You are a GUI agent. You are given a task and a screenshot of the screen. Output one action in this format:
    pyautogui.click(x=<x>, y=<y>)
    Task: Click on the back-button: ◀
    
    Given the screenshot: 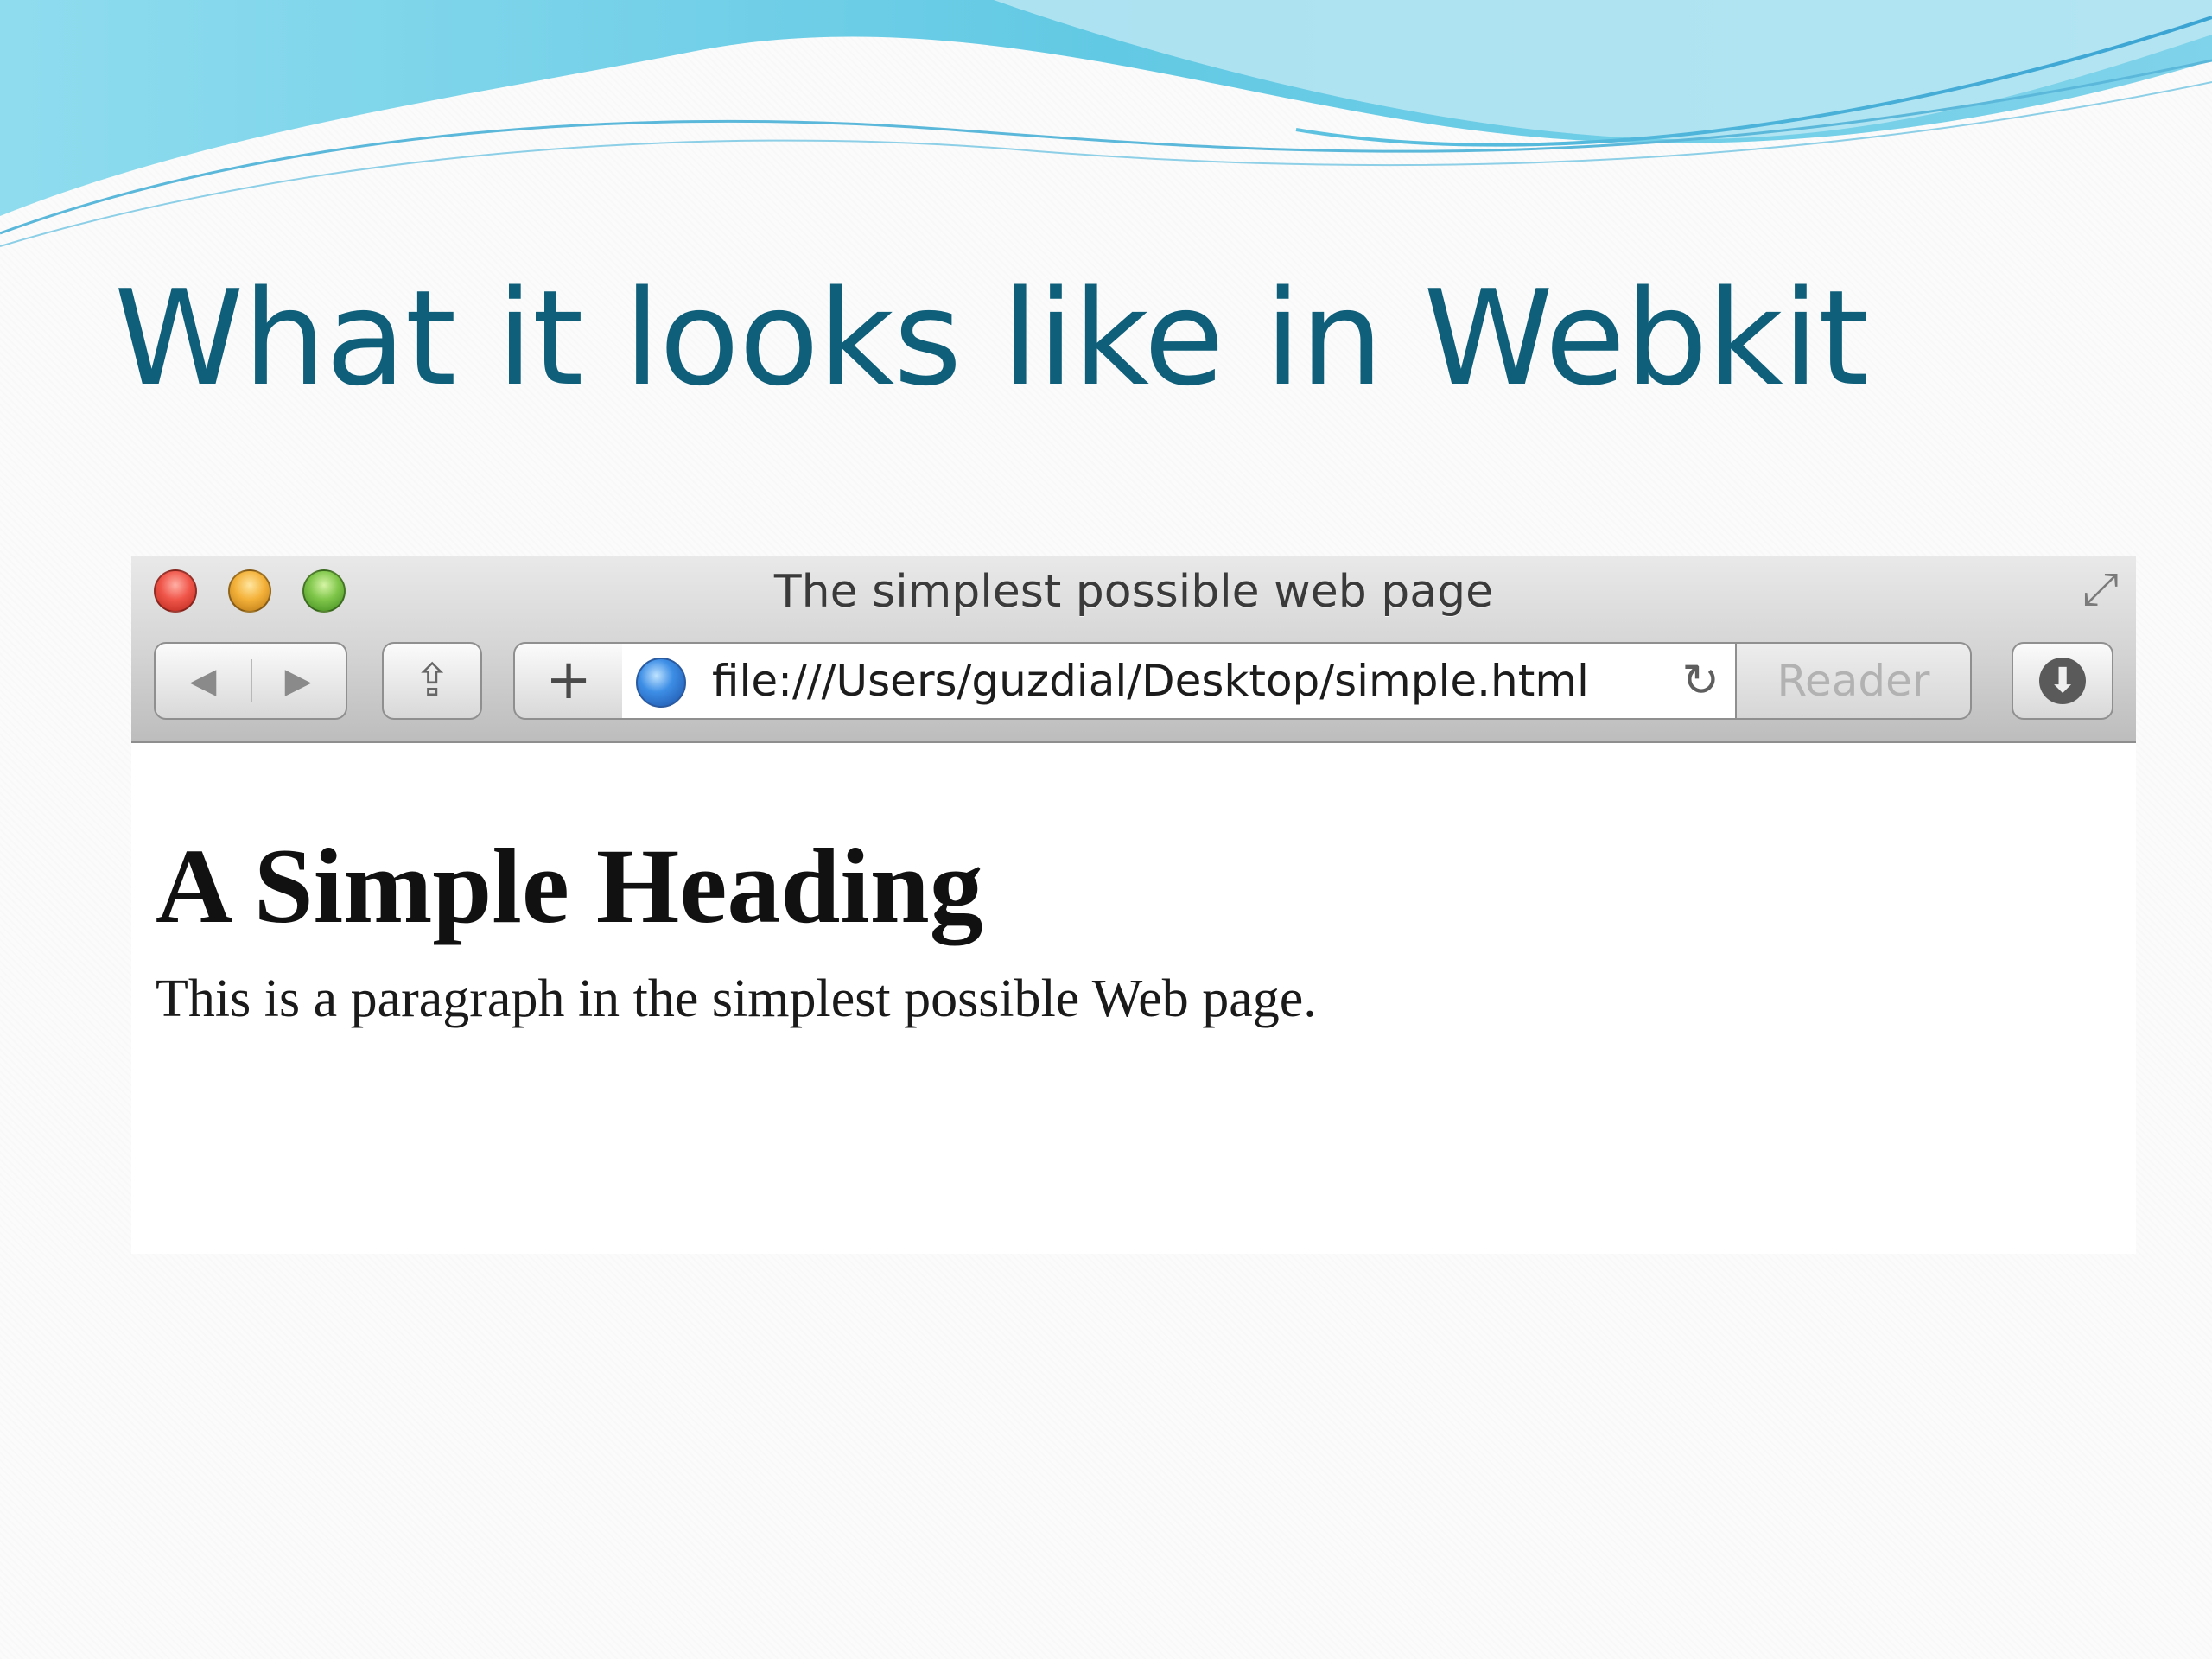 What is the action you would take?
    pyautogui.click(x=203, y=681)
    